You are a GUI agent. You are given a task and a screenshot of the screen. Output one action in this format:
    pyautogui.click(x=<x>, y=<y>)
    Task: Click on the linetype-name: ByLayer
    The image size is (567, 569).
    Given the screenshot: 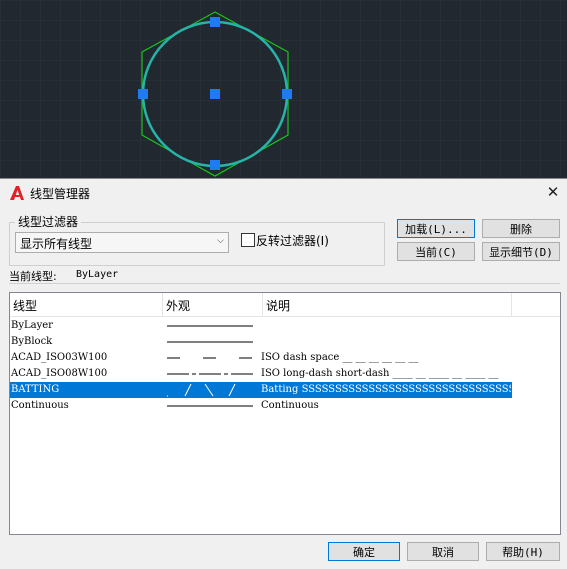 What is the action you would take?
    pyautogui.click(x=32, y=325)
    